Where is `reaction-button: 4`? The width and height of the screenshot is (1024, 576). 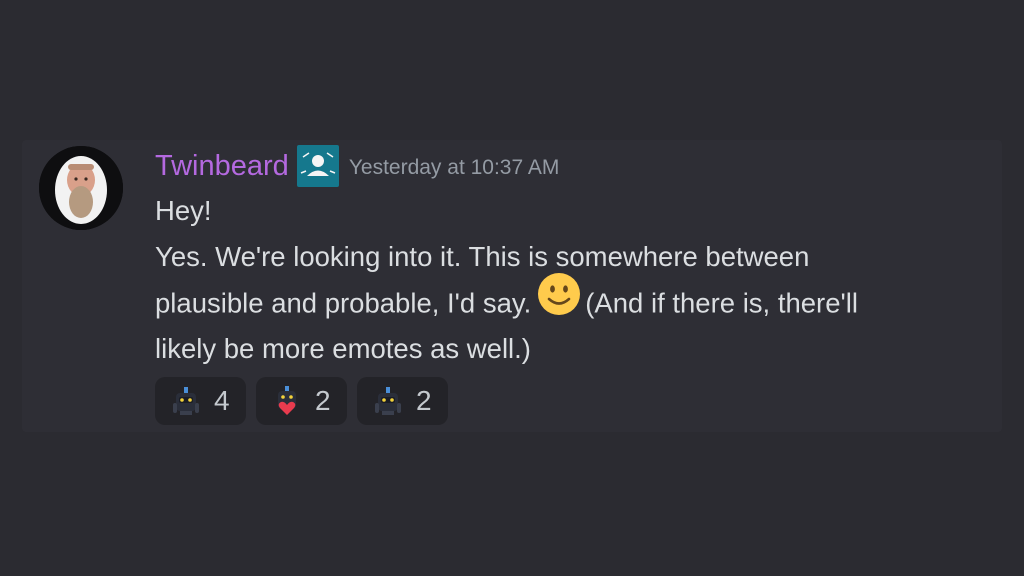
reaction-button: 4 is located at coordinates (200, 401).